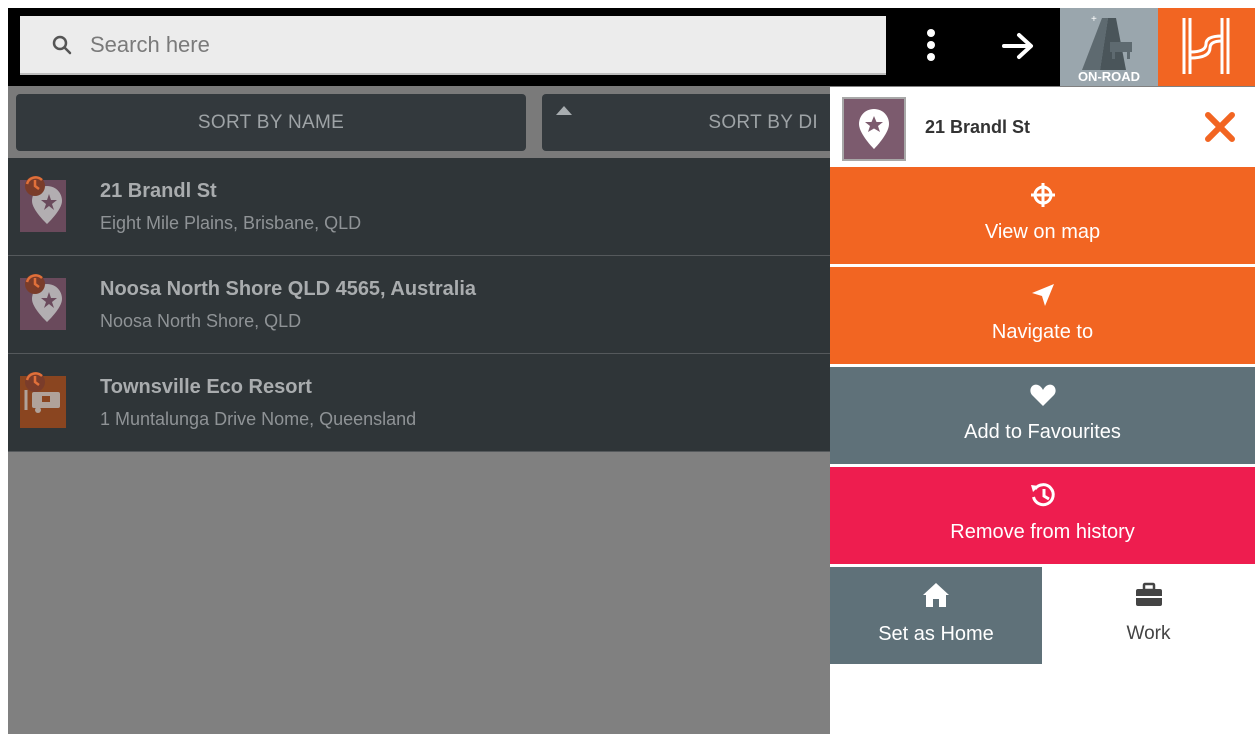 The image size is (1255, 734). Describe the element at coordinates (936, 615) in the screenshot. I see `set-as-home-button: Set as Home` at that location.